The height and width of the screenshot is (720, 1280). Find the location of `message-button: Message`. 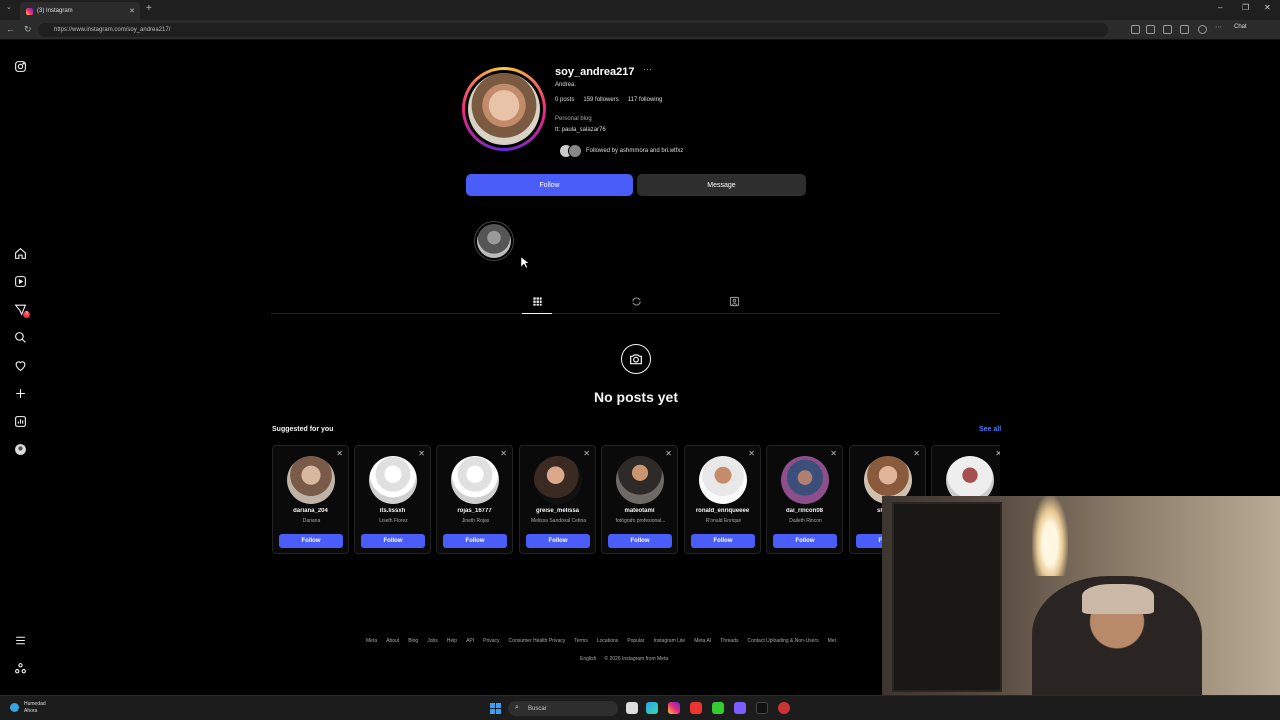

message-button: Message is located at coordinates (721, 185).